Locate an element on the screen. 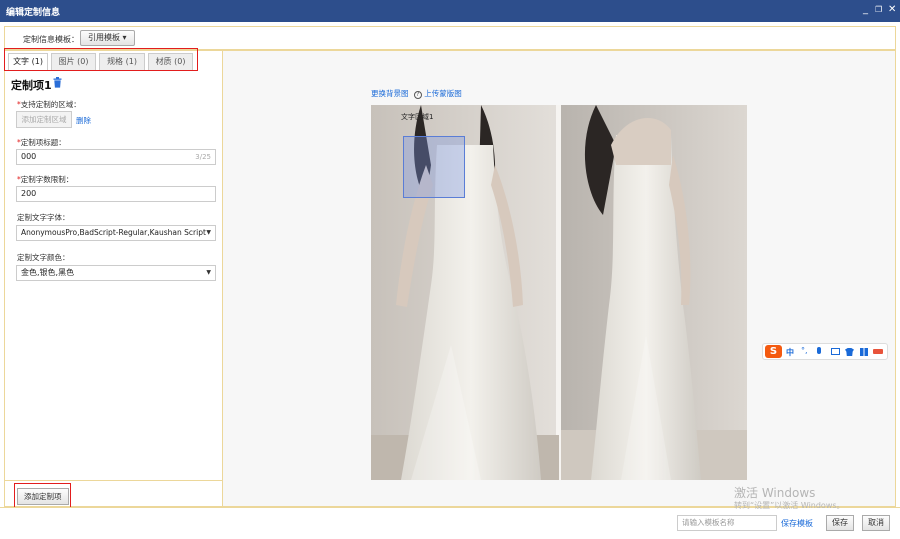 The image size is (900, 539). add-custom-item-button: 添加定制项 is located at coordinates (43, 496).